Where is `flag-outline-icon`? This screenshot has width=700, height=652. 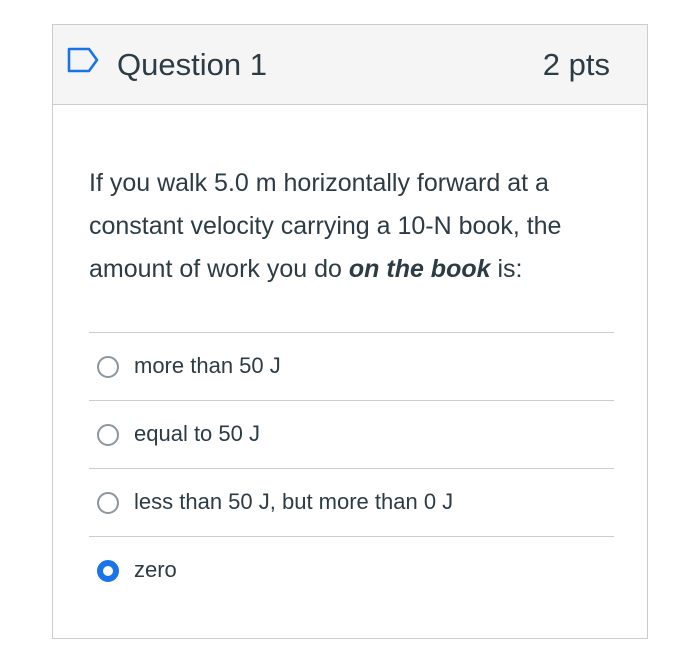
flag-outline-icon is located at coordinates (84, 60).